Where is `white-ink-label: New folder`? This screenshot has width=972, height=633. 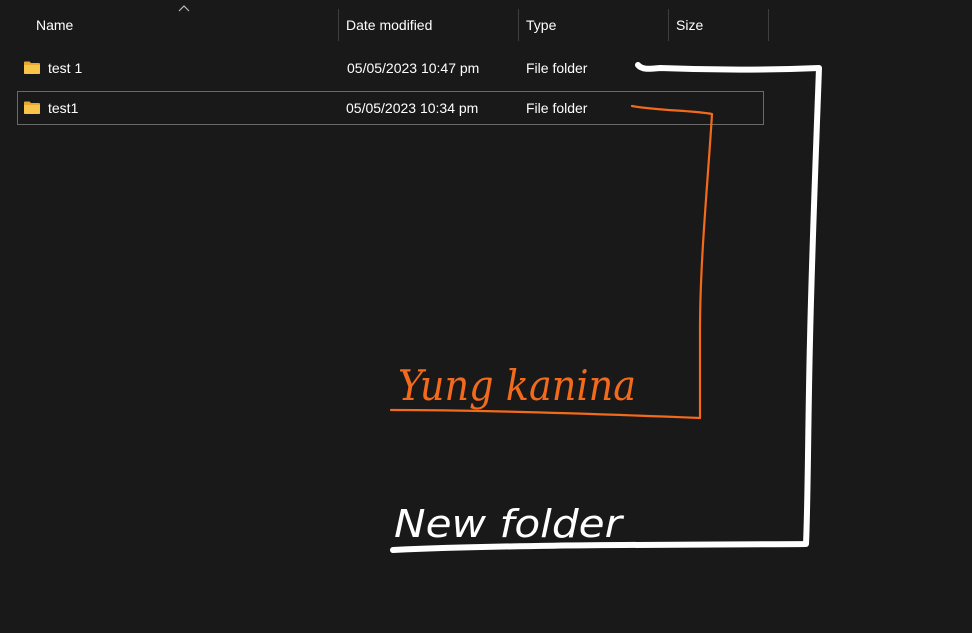
white-ink-label: New folder is located at coordinates (509, 524).